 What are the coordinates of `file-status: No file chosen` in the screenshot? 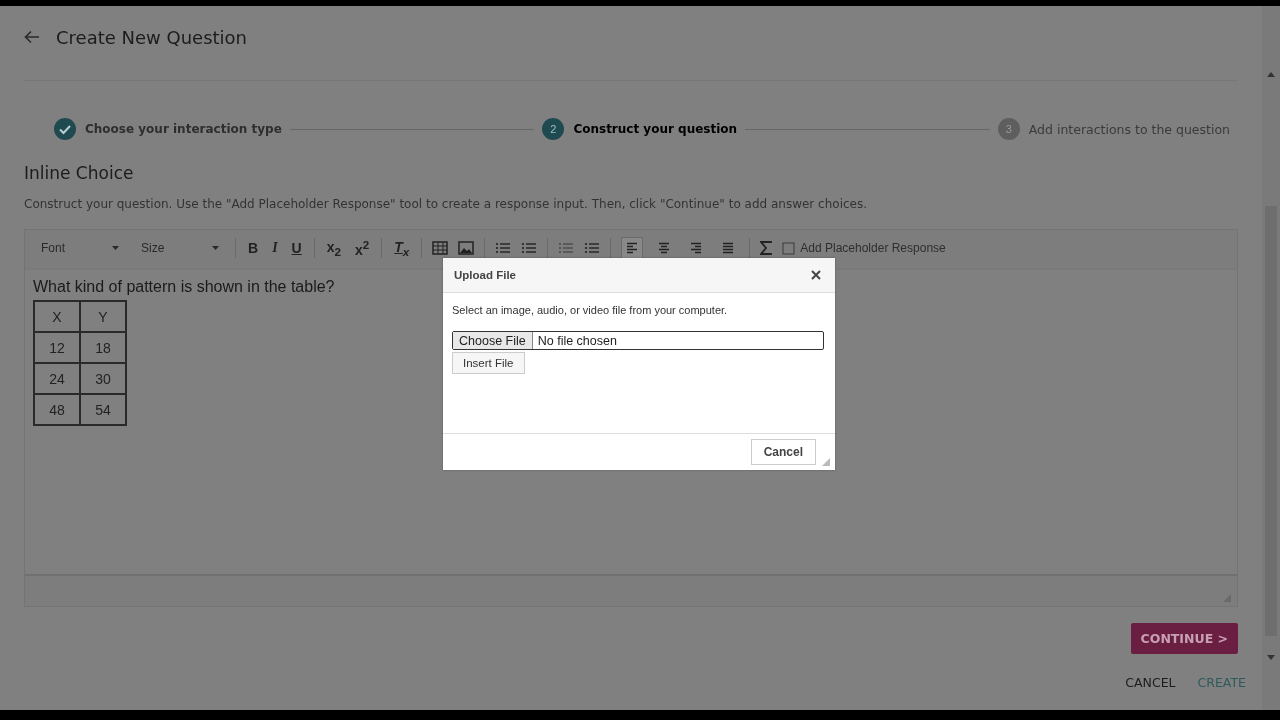 It's located at (577, 340).